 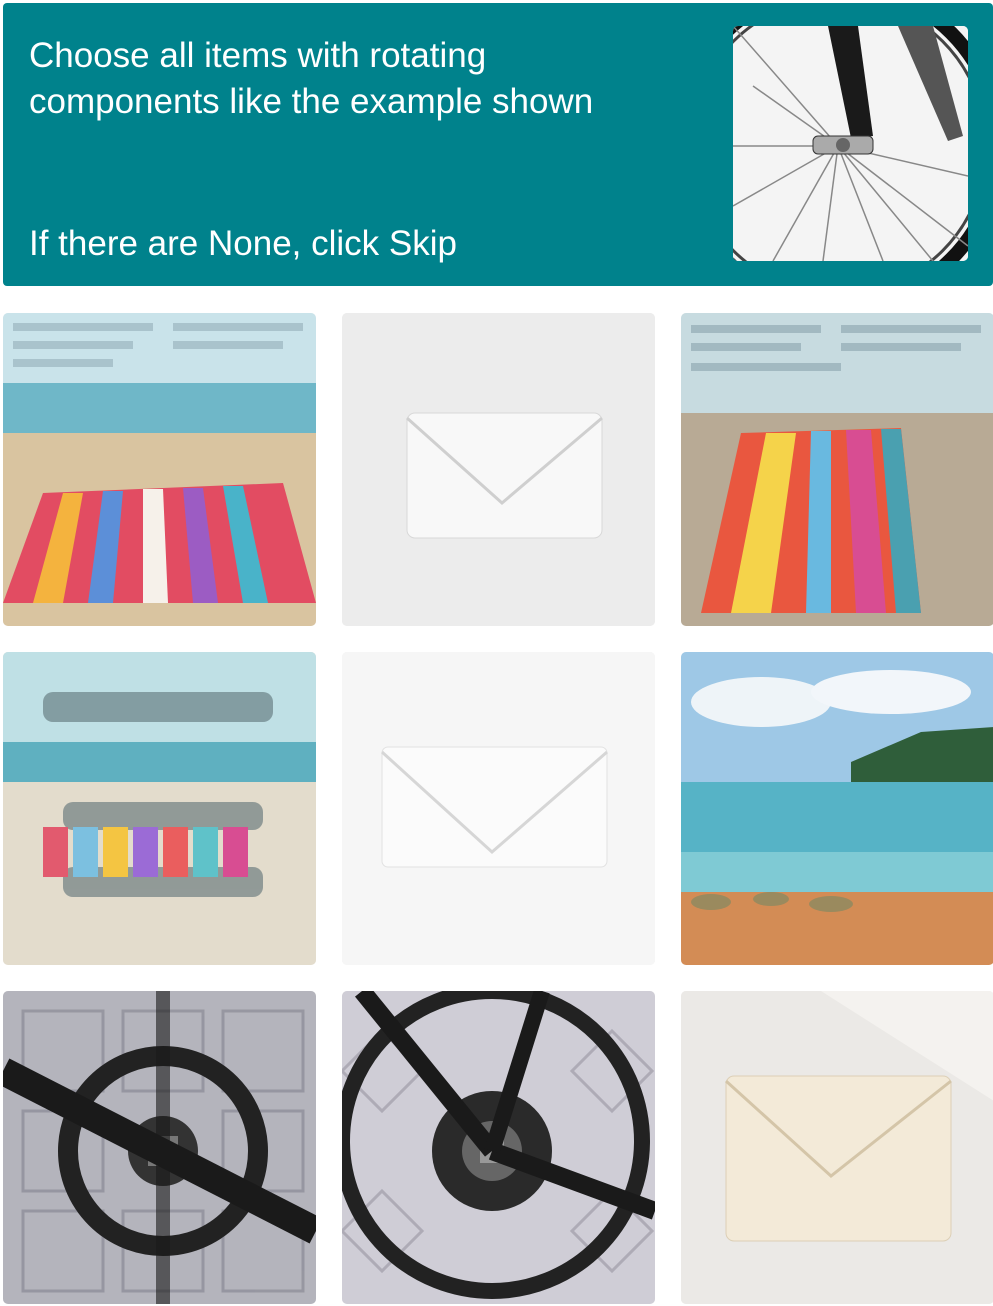 I want to click on example-image, so click(x=850, y=143).